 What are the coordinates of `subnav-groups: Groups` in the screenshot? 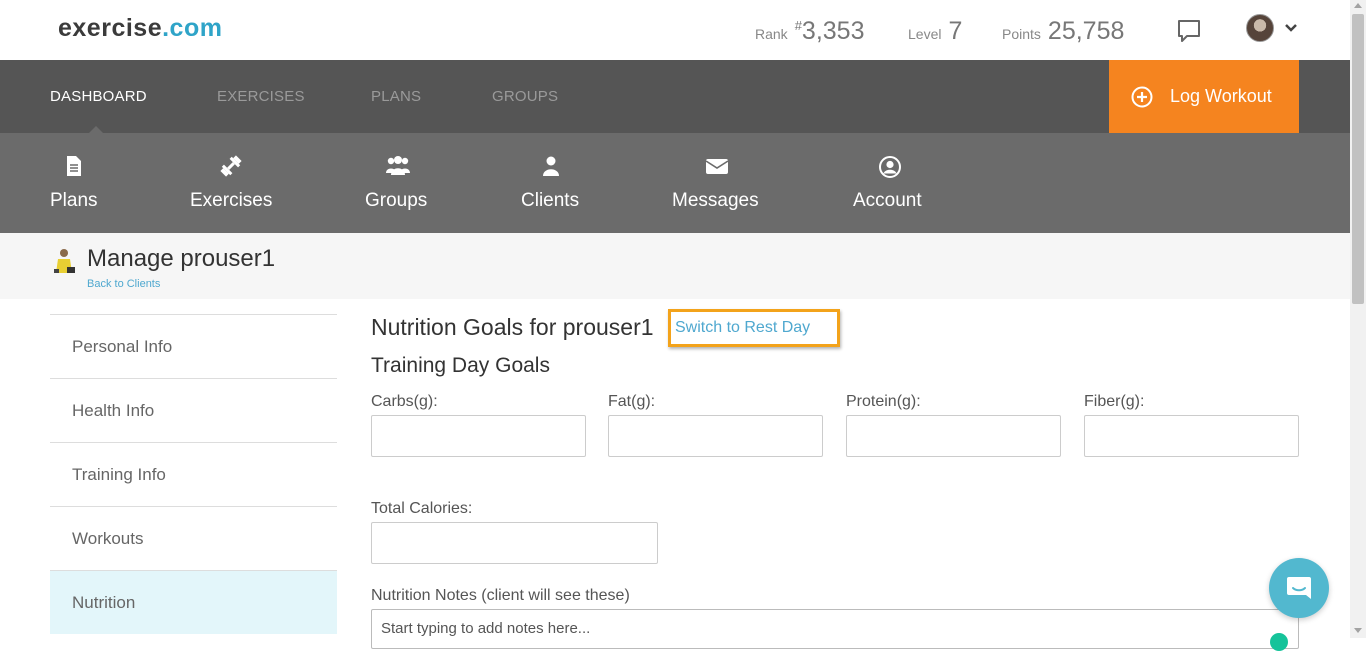 It's located at (398, 183).